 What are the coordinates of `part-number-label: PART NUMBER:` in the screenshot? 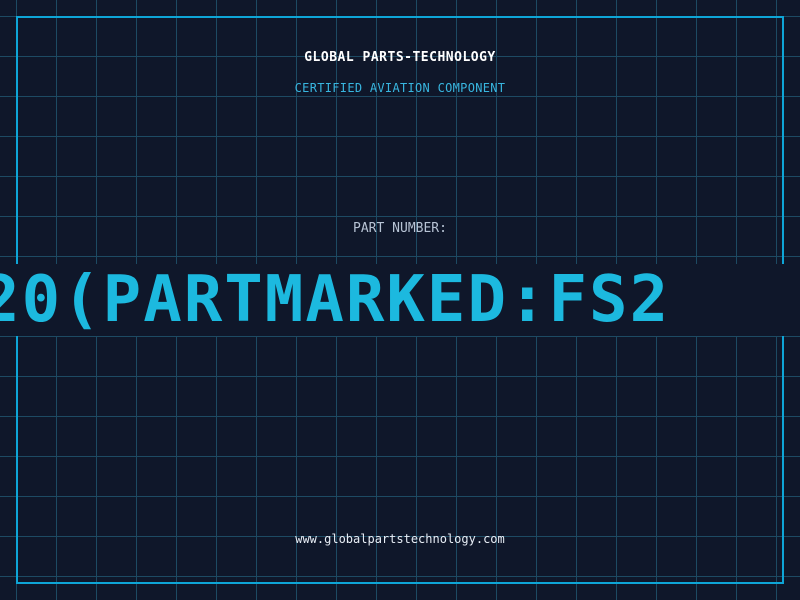 It's located at (400, 228).